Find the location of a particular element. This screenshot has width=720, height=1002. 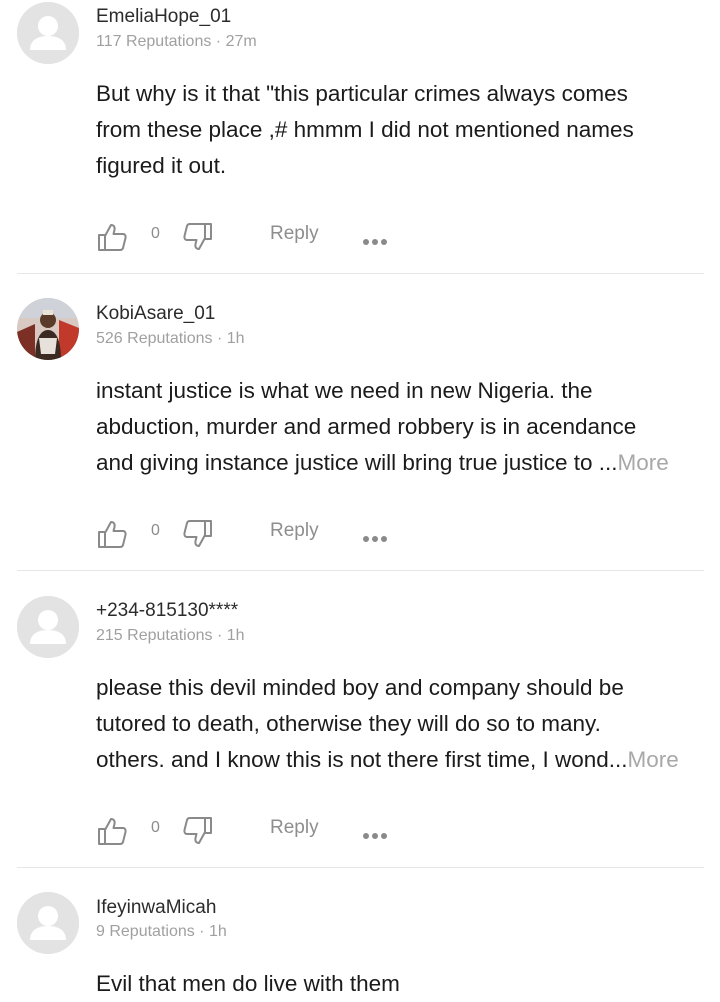

comment-body: Evil that men do live with them is located at coordinates (402, 984).